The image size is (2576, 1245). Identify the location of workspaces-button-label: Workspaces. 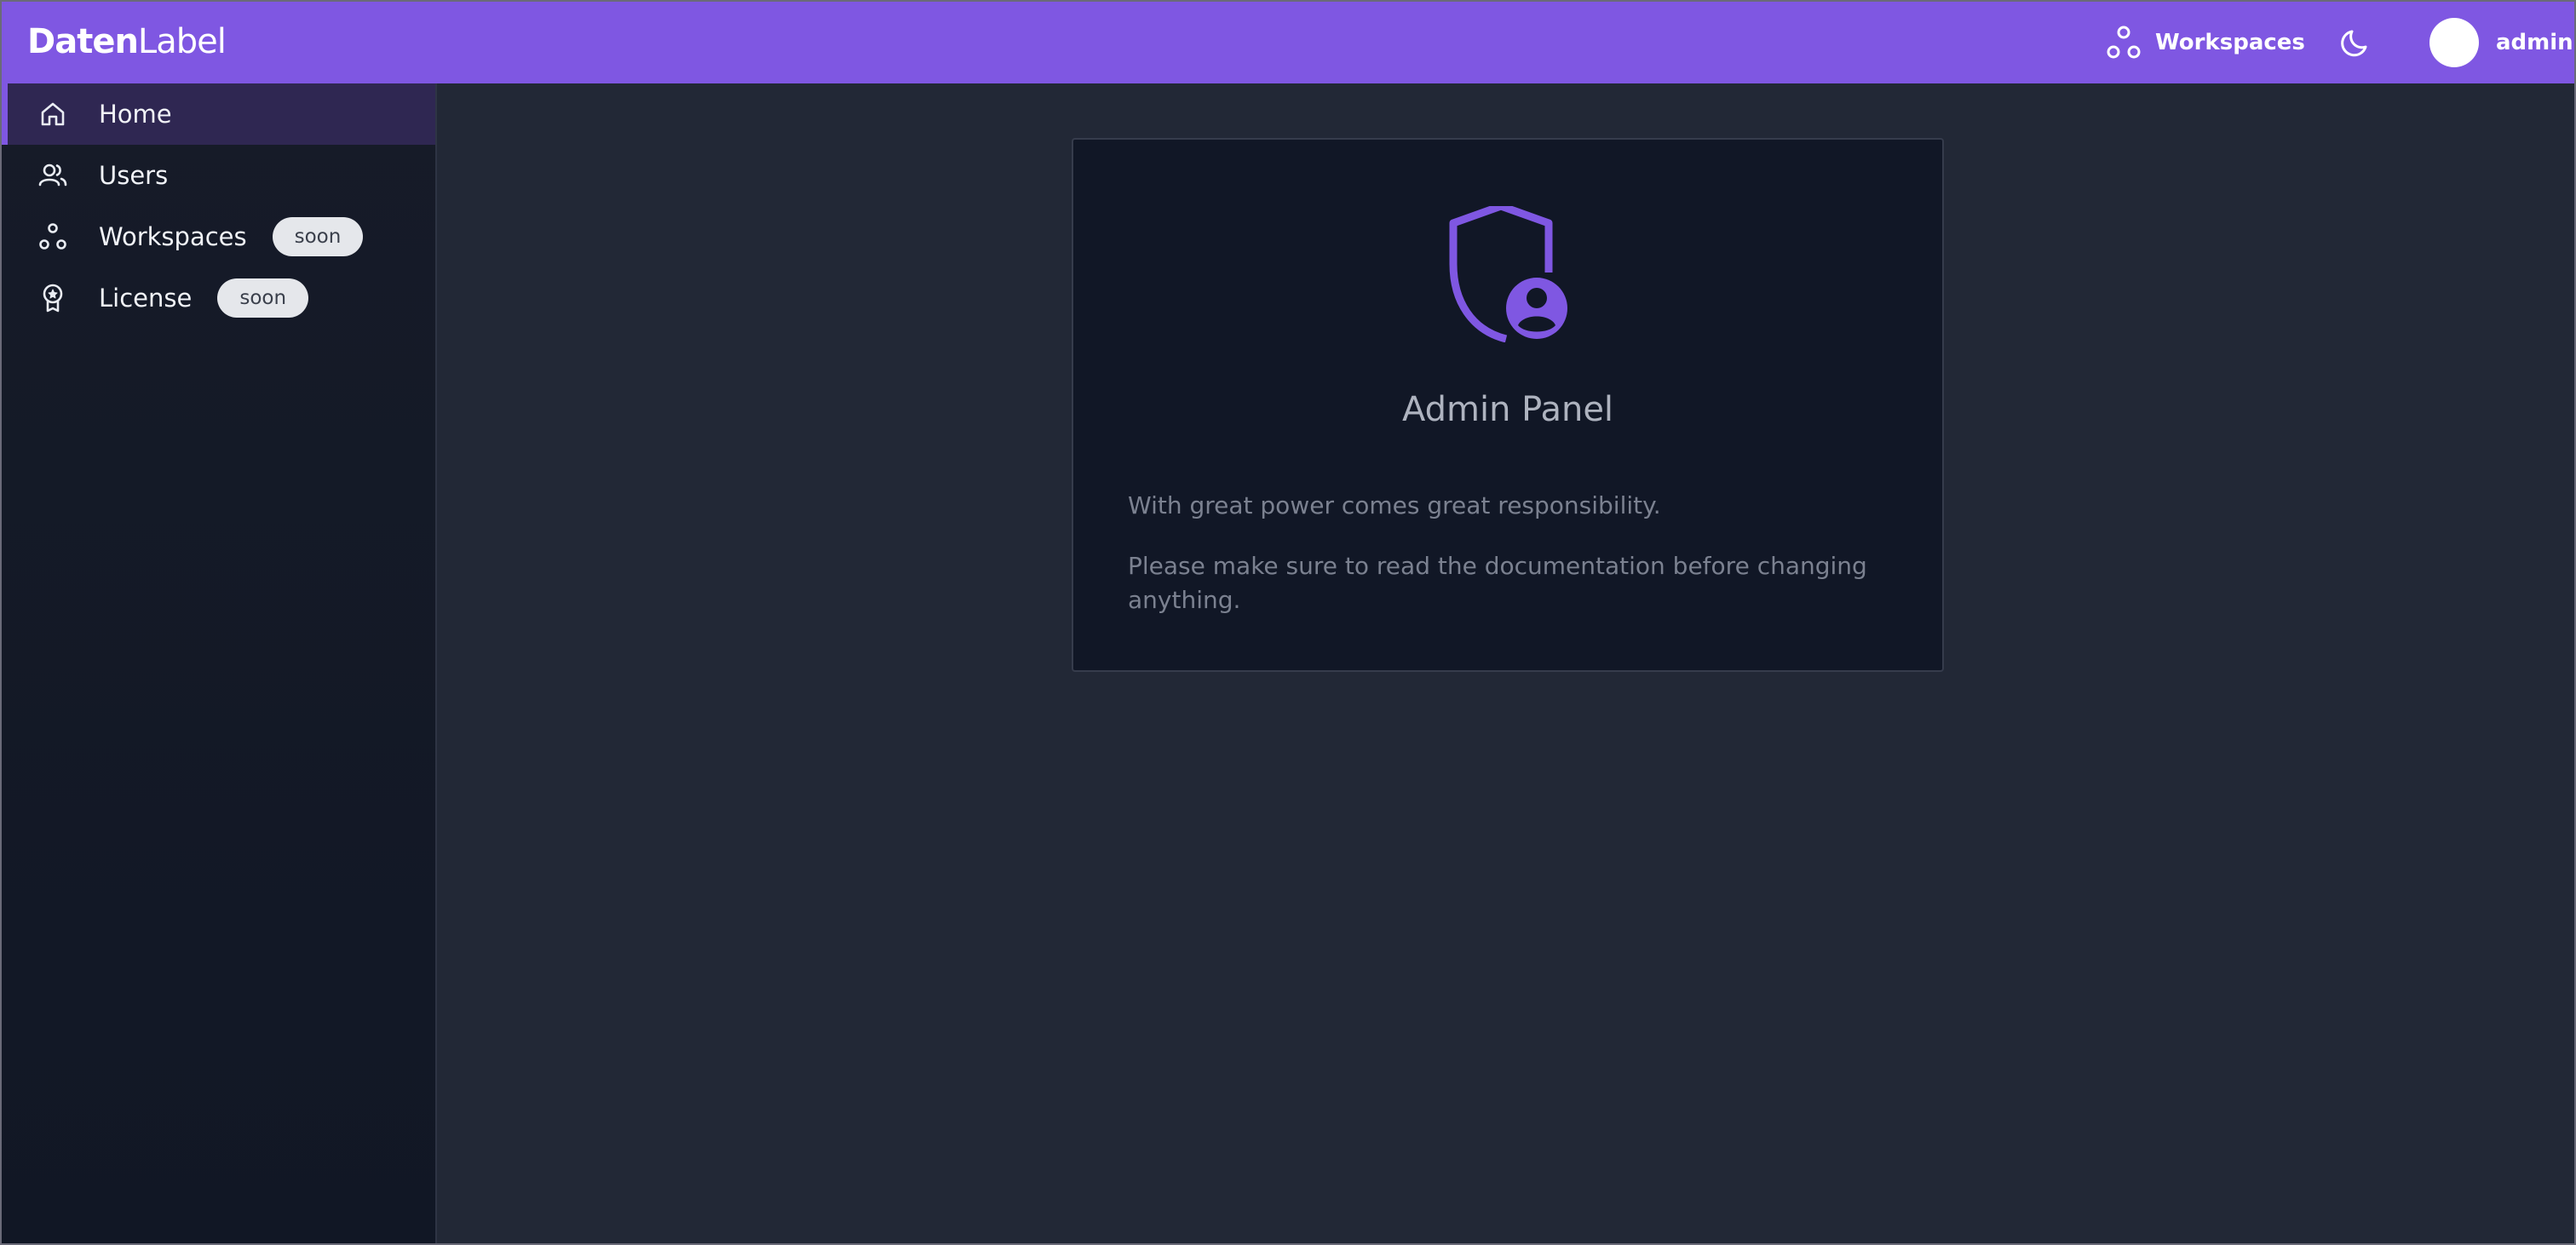
(2230, 42).